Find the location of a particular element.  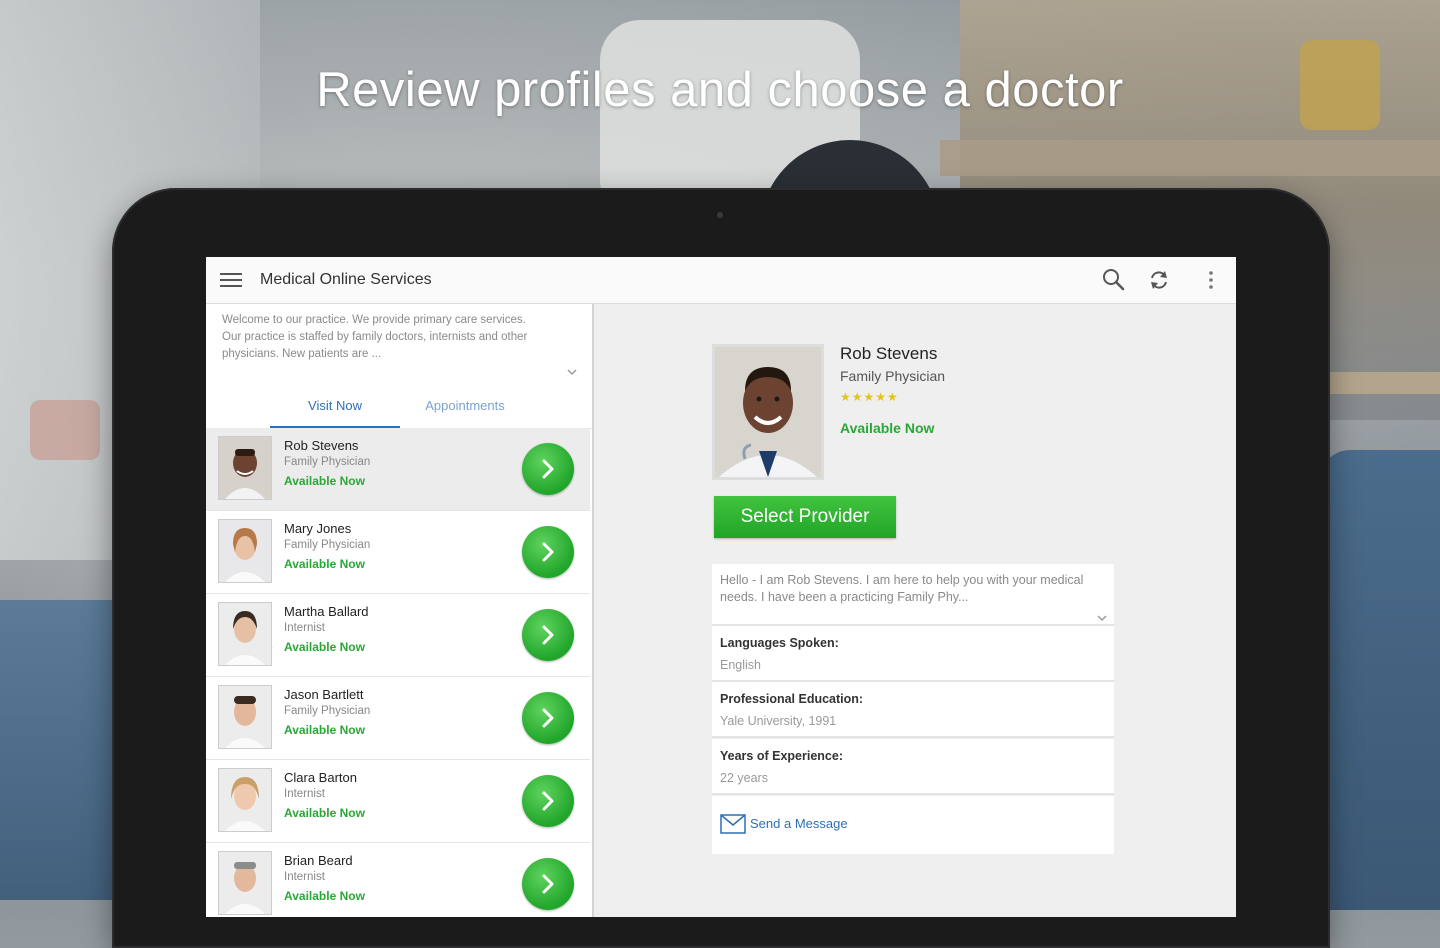

doctor-name: Martha Ballard is located at coordinates (326, 611).